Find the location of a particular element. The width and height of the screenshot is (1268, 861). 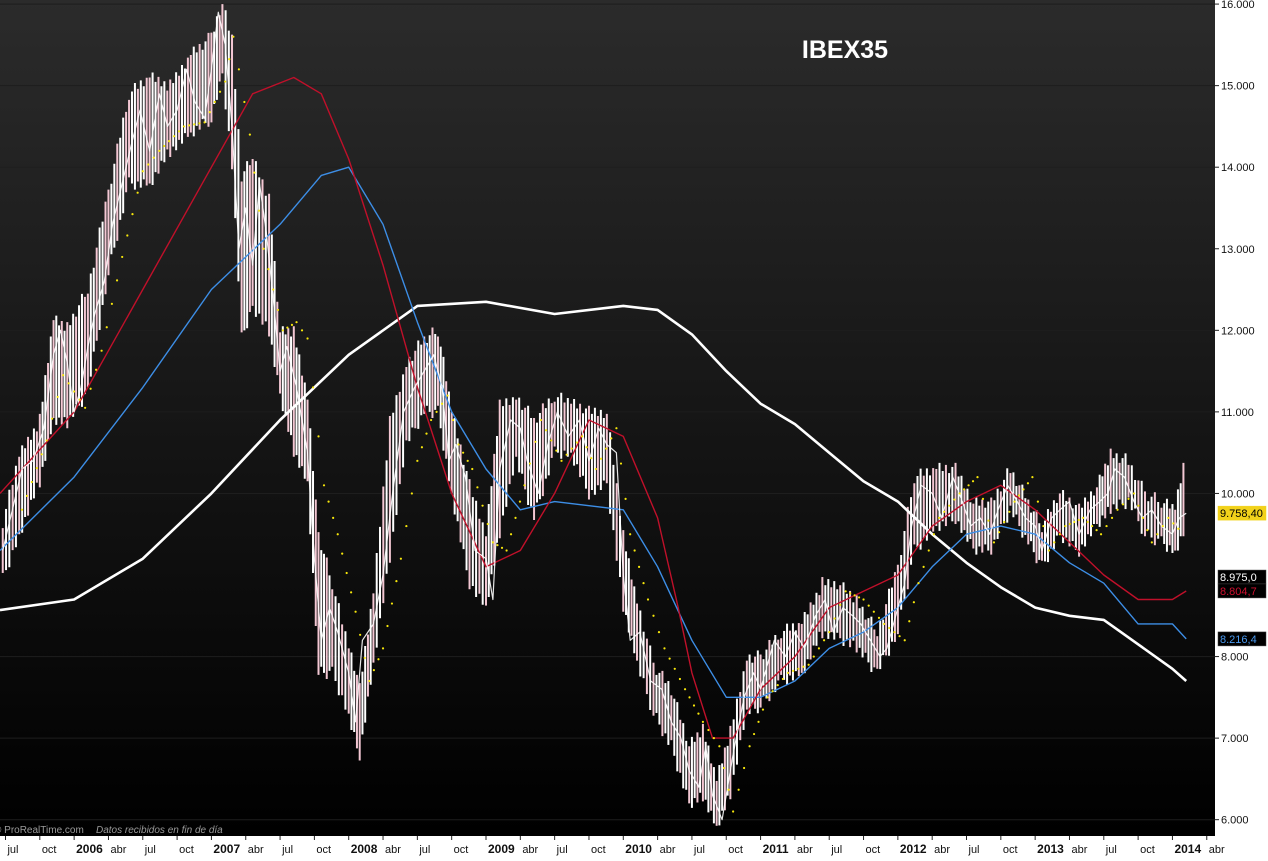

footer-note: Datos recibidos en fin de día is located at coordinates (159, 830).